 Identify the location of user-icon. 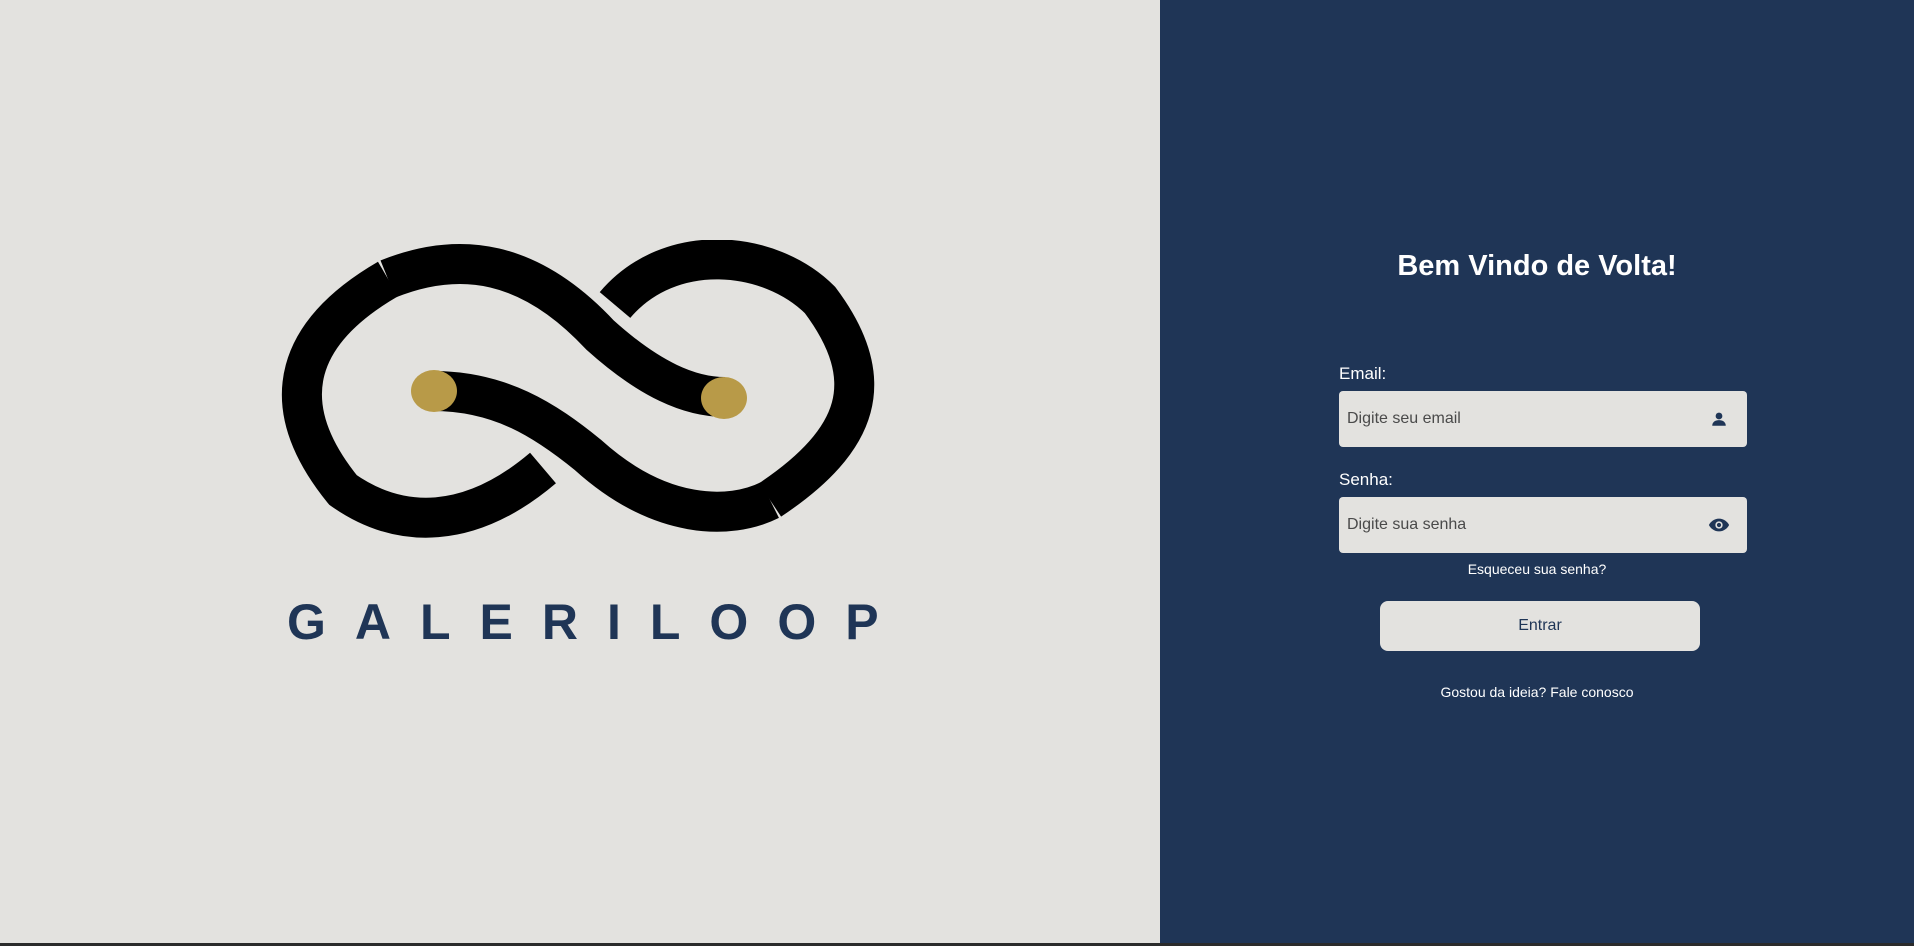
(1719, 419).